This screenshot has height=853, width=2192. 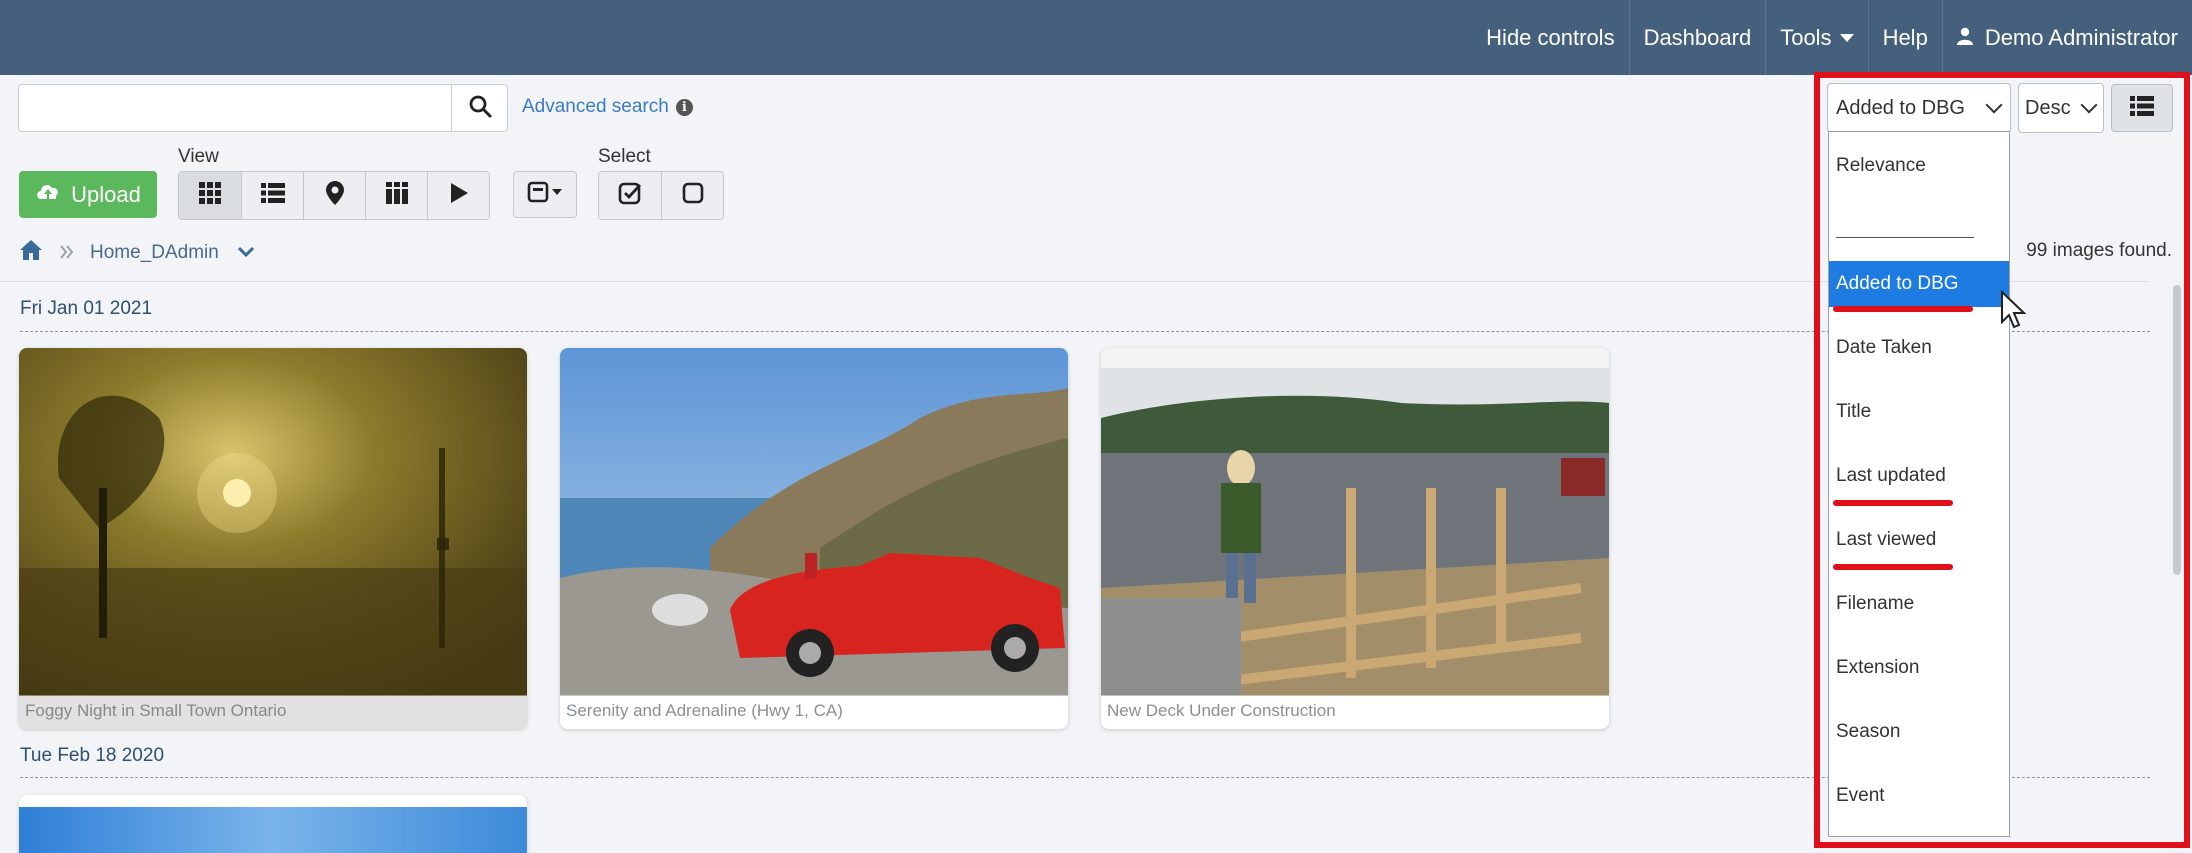 What do you see at coordinates (92, 755) in the screenshot?
I see `date-group-heading: Tue Feb 18 2020` at bounding box center [92, 755].